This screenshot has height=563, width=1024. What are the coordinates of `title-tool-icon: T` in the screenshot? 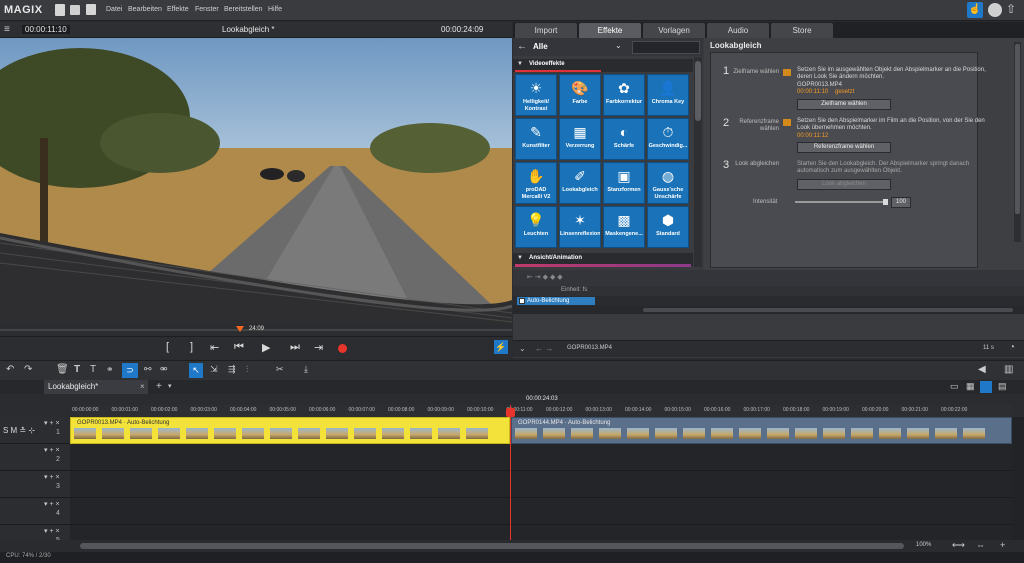 It's located at (77, 369).